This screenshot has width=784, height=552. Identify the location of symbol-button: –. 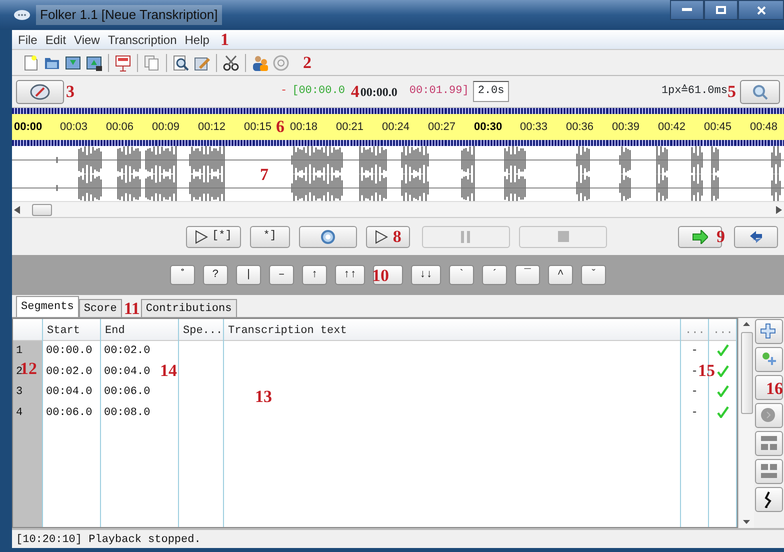
(281, 275).